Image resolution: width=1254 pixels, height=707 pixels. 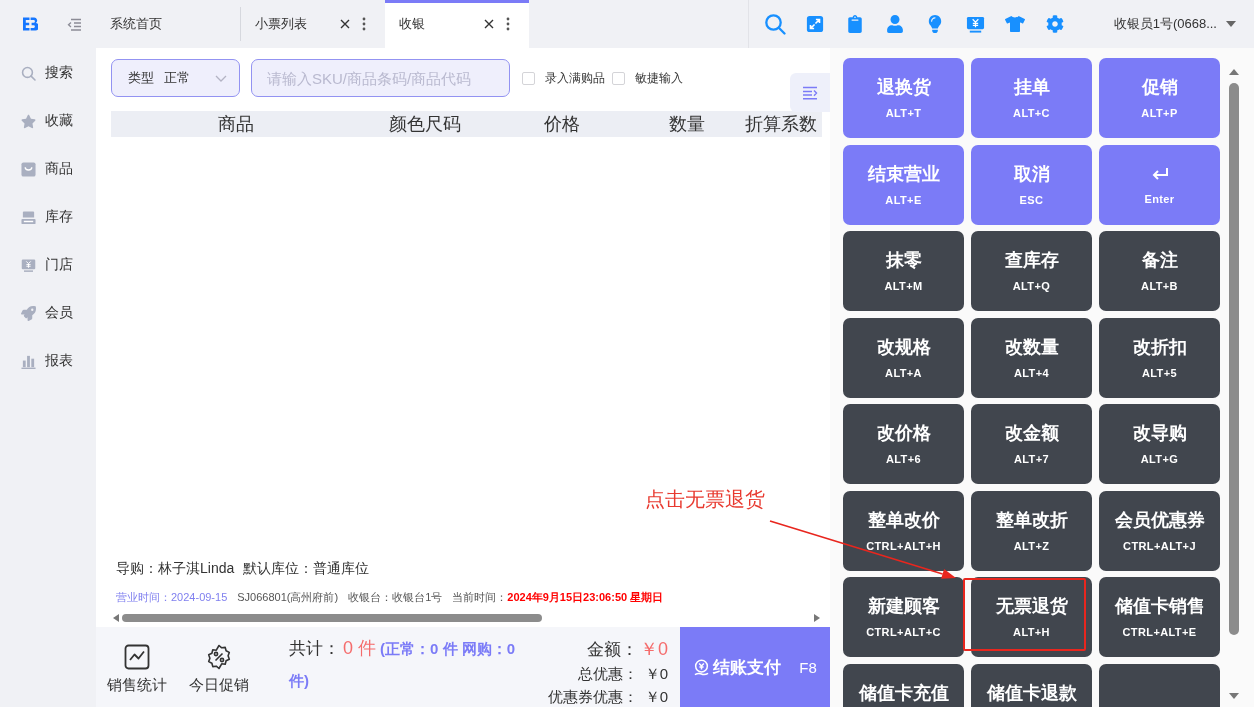 What do you see at coordinates (903, 271) in the screenshot?
I see `shortcut-button: 抹零 ALT+M` at bounding box center [903, 271].